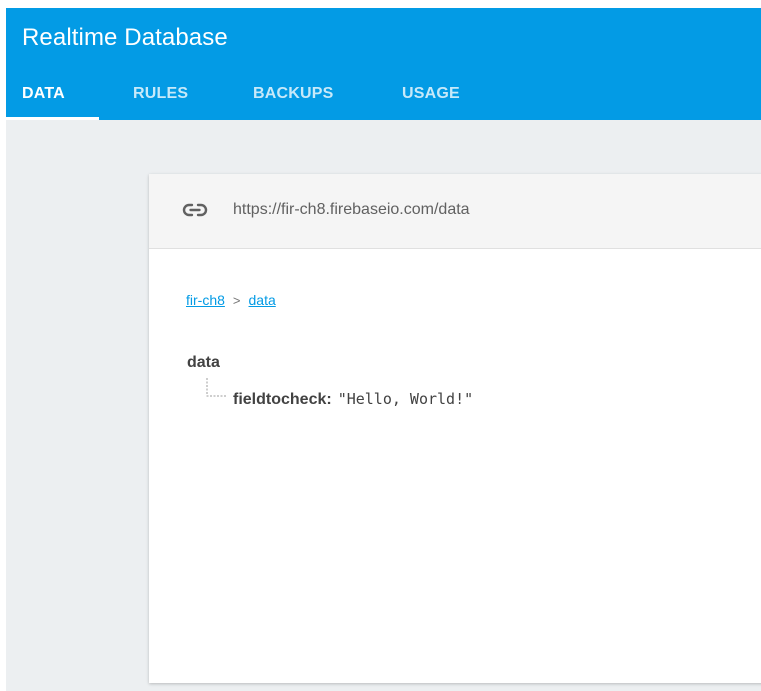 The image size is (761, 691). I want to click on tab-backups: BACKUPS, so click(293, 97).